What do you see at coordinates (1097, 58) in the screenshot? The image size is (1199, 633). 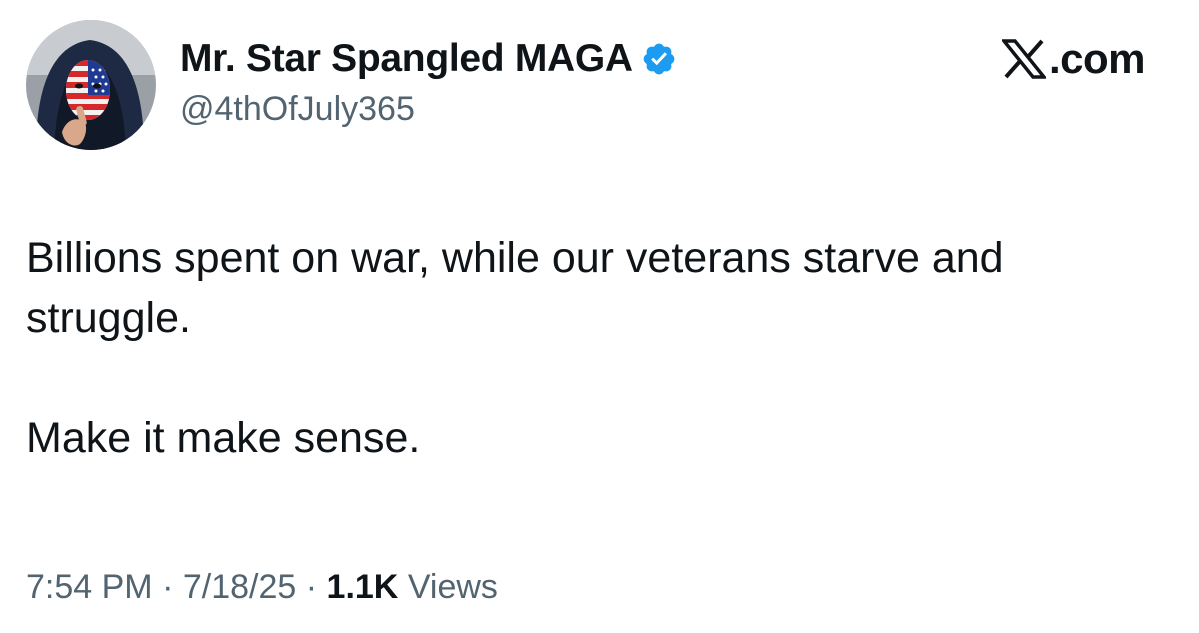 I see `brand-domain-suffix: .com` at bounding box center [1097, 58].